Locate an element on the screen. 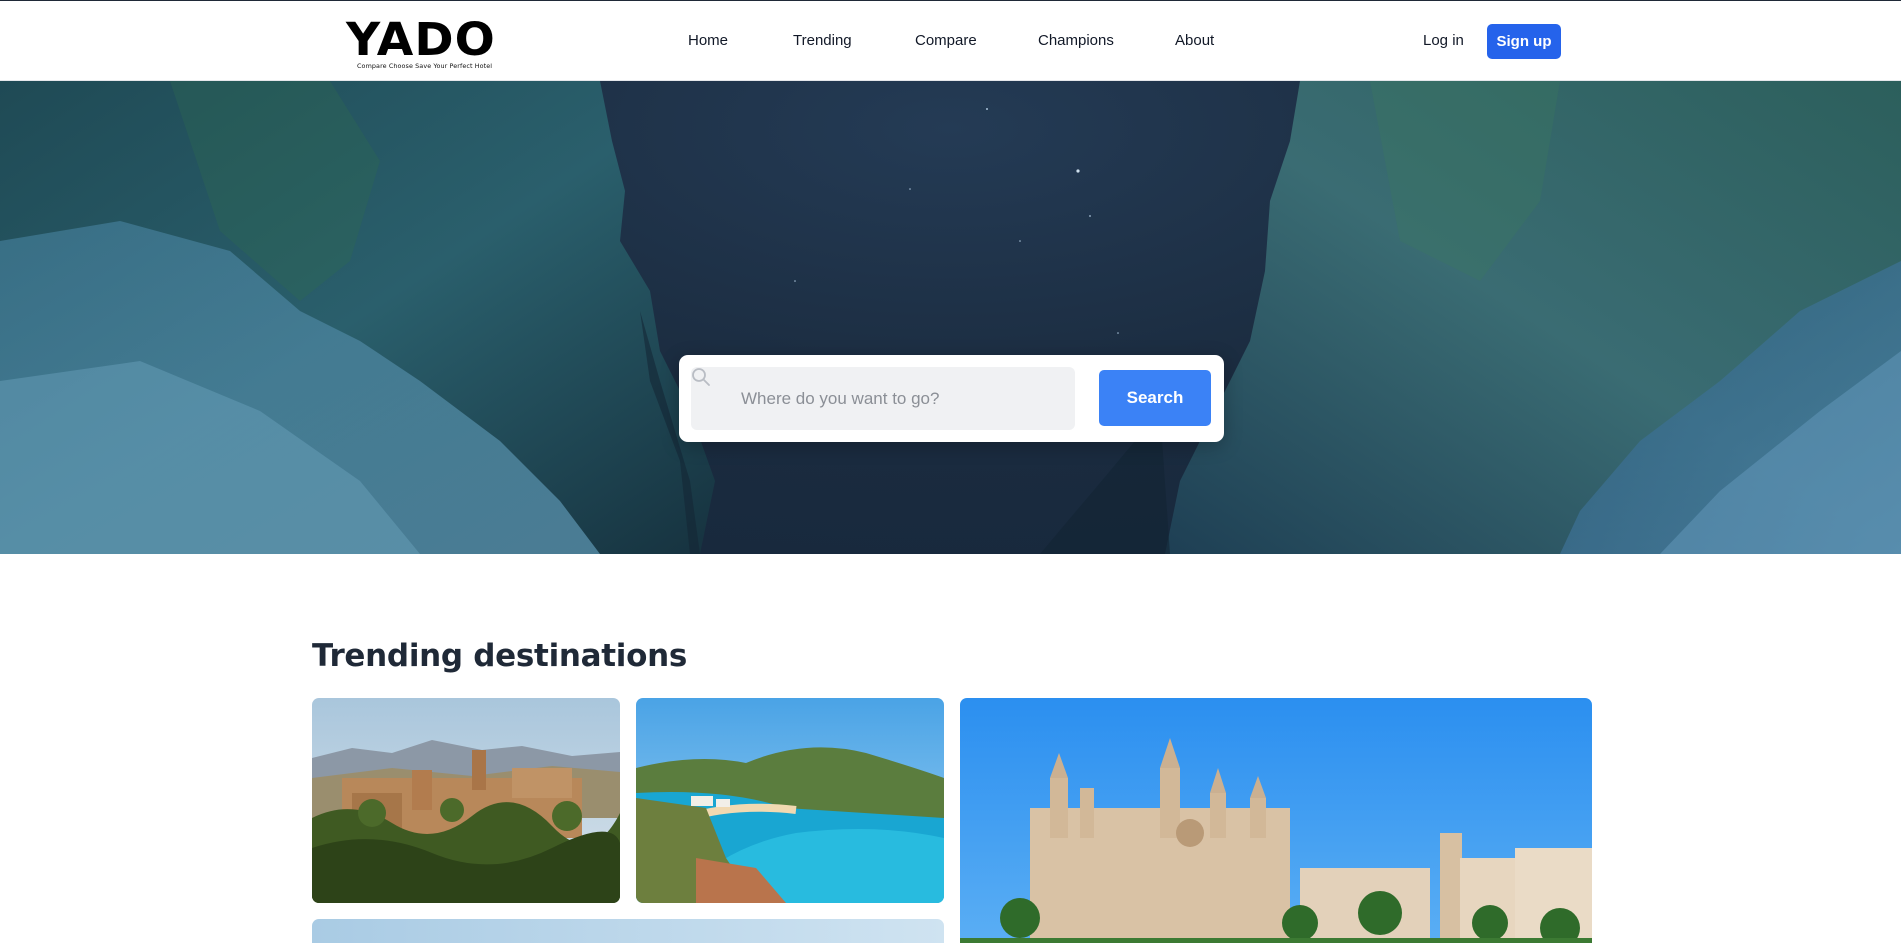 The image size is (1901, 943). trending-section-title: Trending destinations is located at coordinates (500, 656).